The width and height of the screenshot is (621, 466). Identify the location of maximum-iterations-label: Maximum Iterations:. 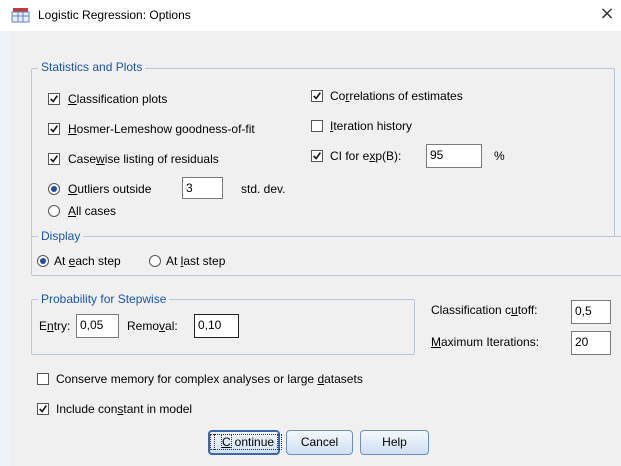
(485, 342).